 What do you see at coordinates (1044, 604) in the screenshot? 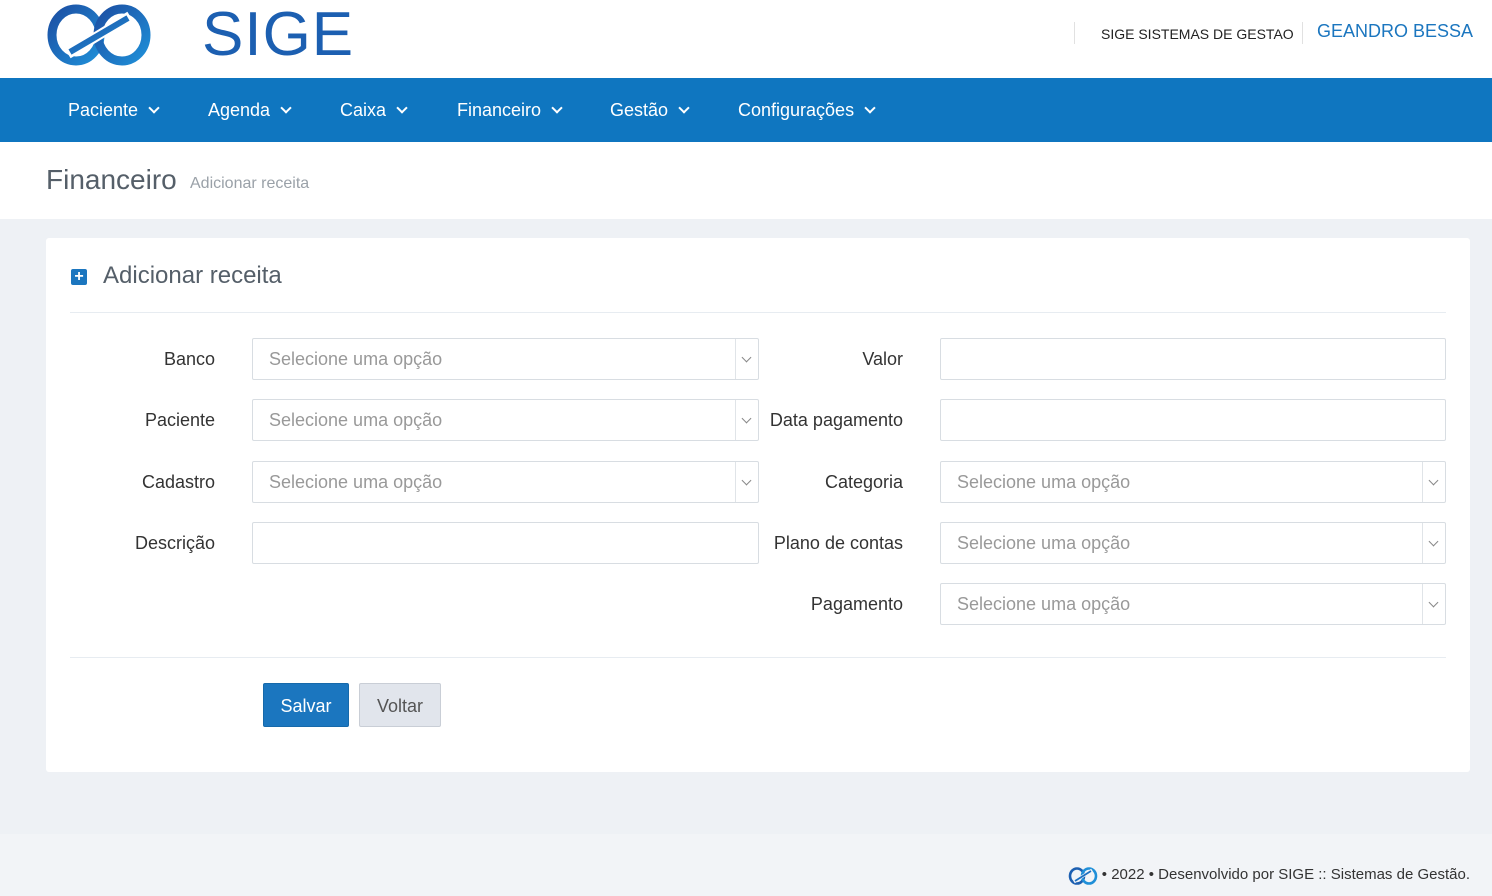
I see `pagamento-select-placeholder: Selecione uma opção` at bounding box center [1044, 604].